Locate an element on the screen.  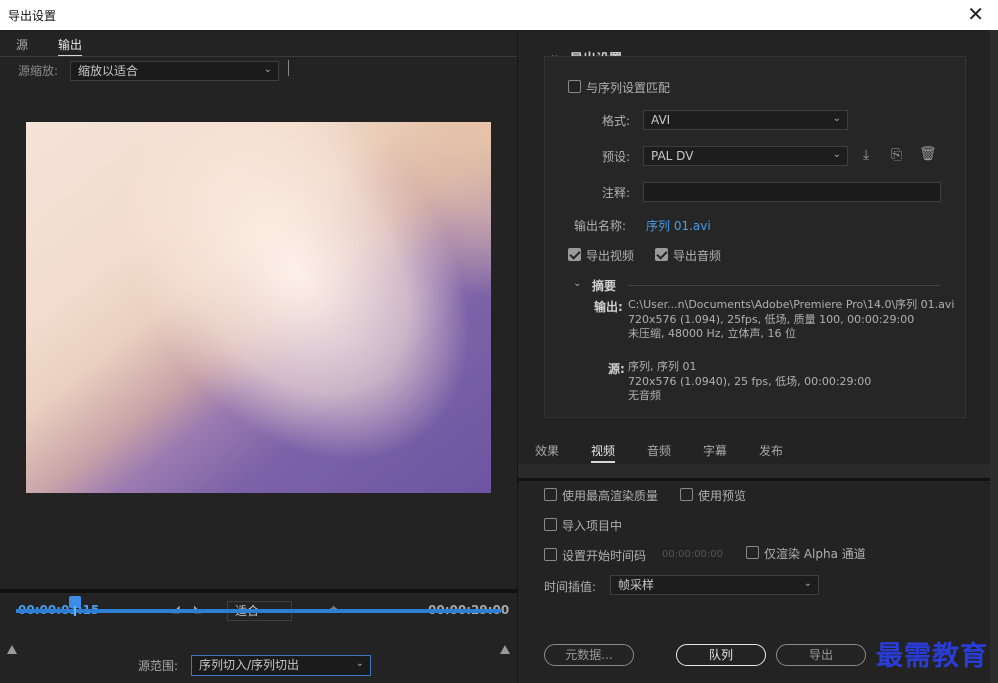
summary-source-line: 无音频 is located at coordinates (644, 395).